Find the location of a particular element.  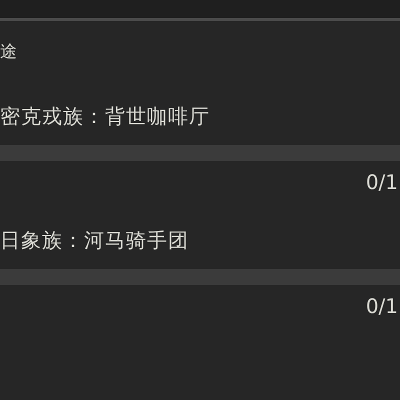

quest-title: 密克戎族：背世咖啡厅 is located at coordinates (105, 116).